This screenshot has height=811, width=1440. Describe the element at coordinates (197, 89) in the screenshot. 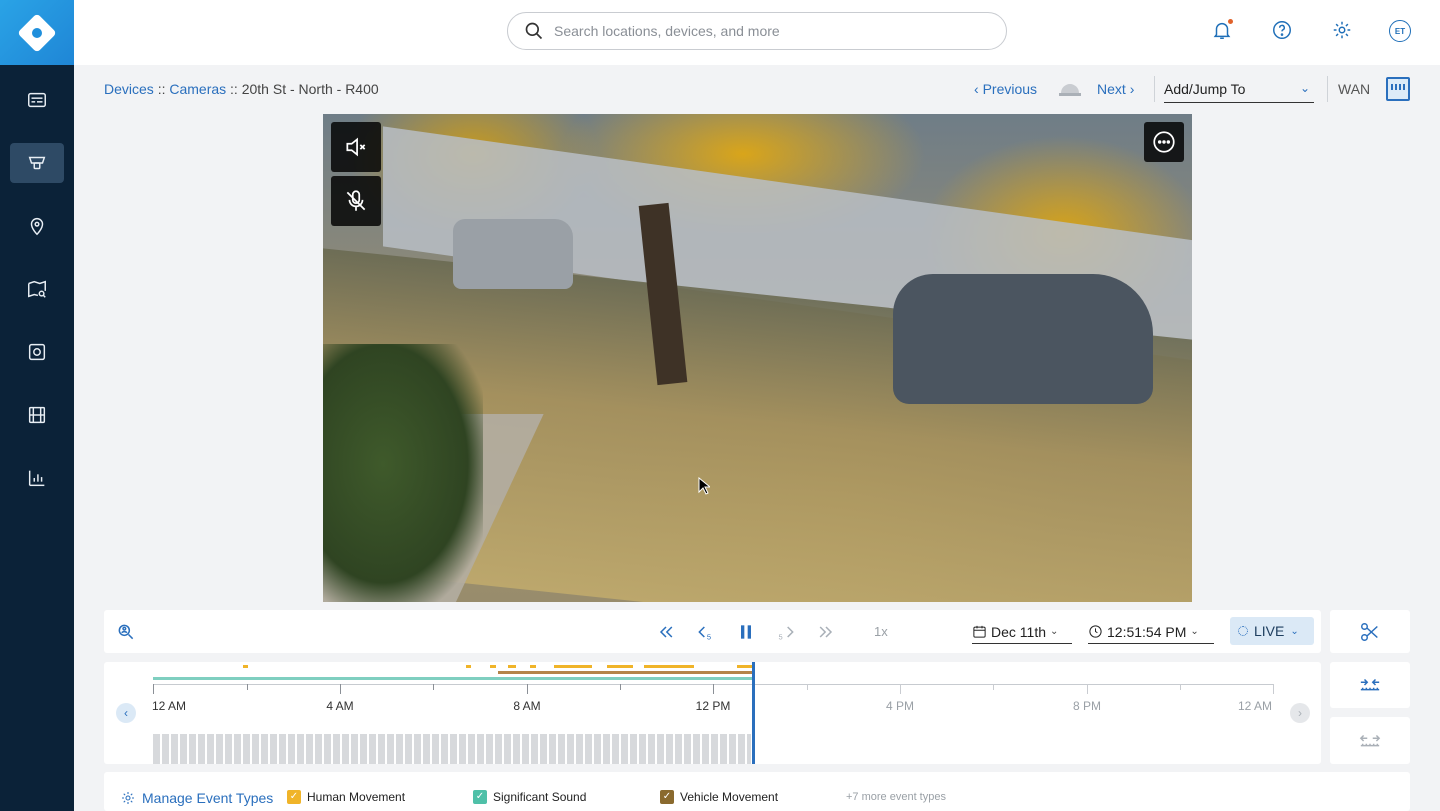

I see `breadcrumb-cameras: Cameras` at that location.